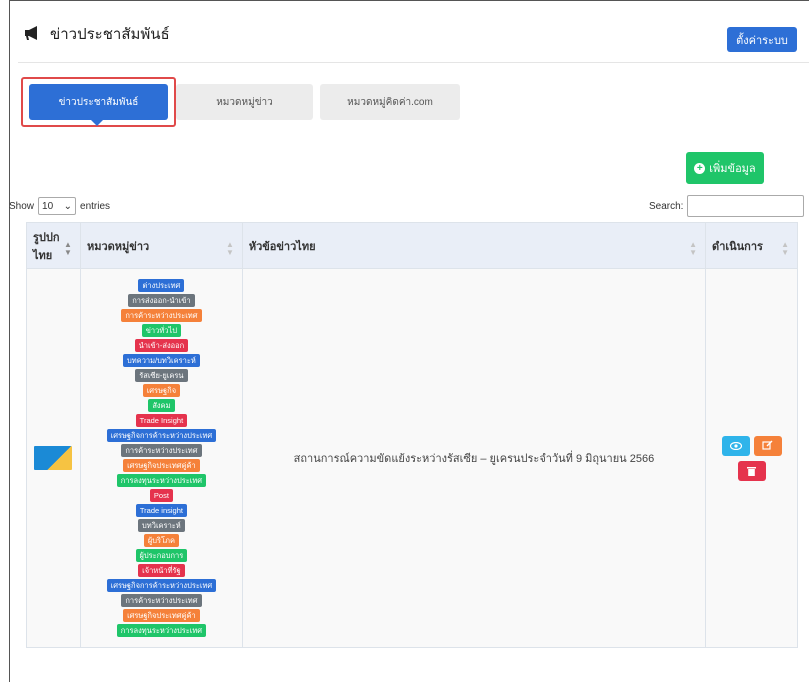 This screenshot has height=682, width=809. I want to click on category-badge: นำเข้า-ส่งออก, so click(161, 345).